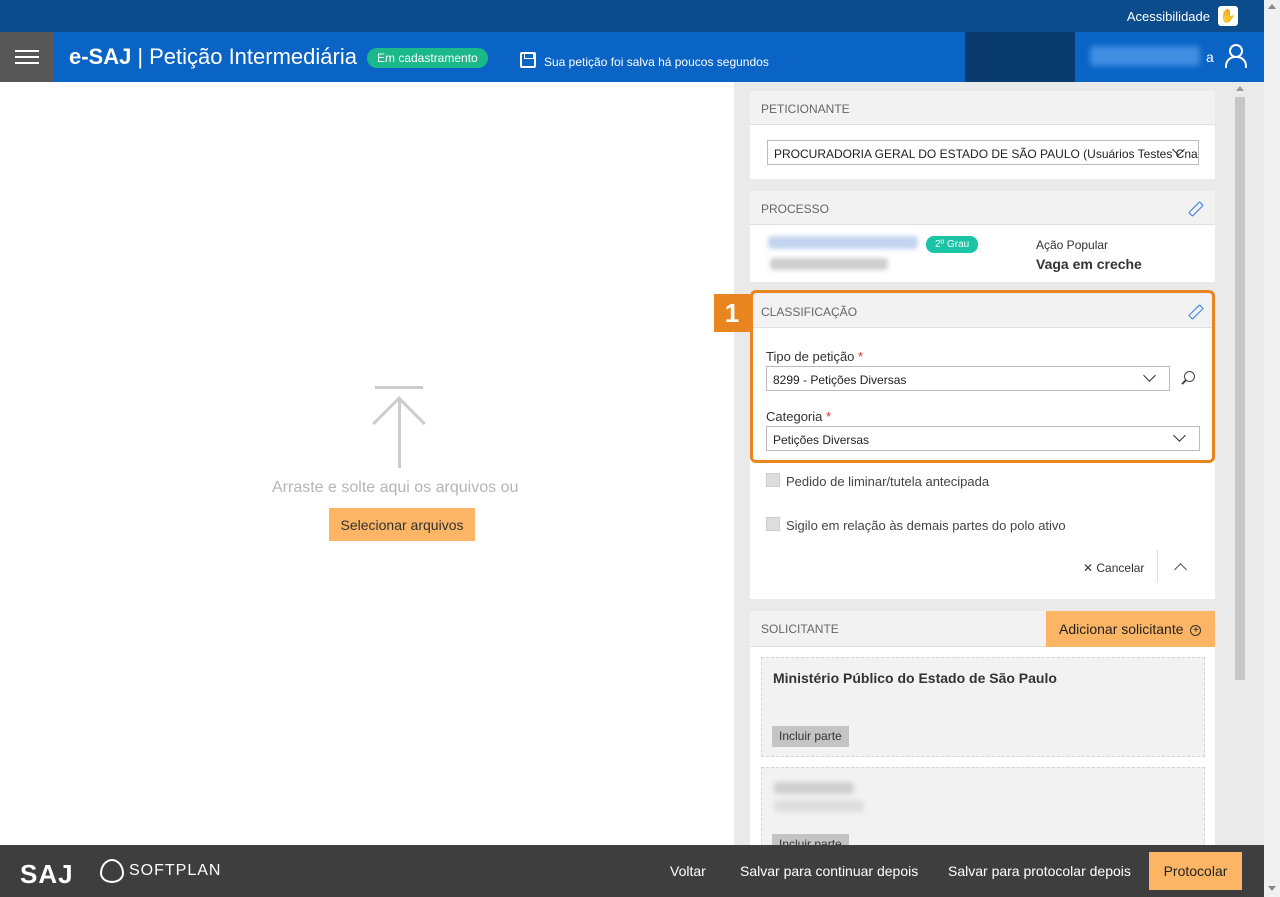 The width and height of the screenshot is (1280, 897). I want to click on cancel-button: ✕ Cancelar, so click(1113, 568).